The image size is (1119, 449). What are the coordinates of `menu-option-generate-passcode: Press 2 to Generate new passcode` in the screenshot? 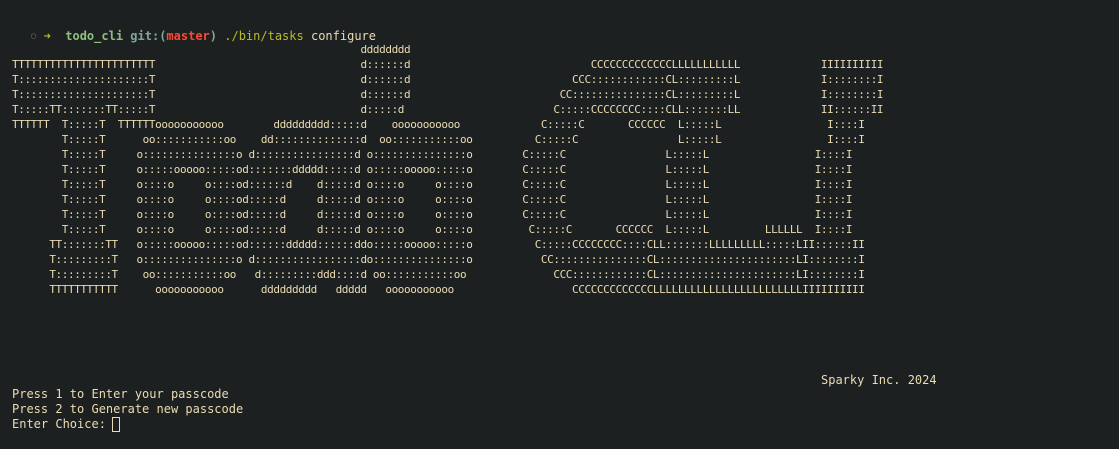 It's located at (128, 409).